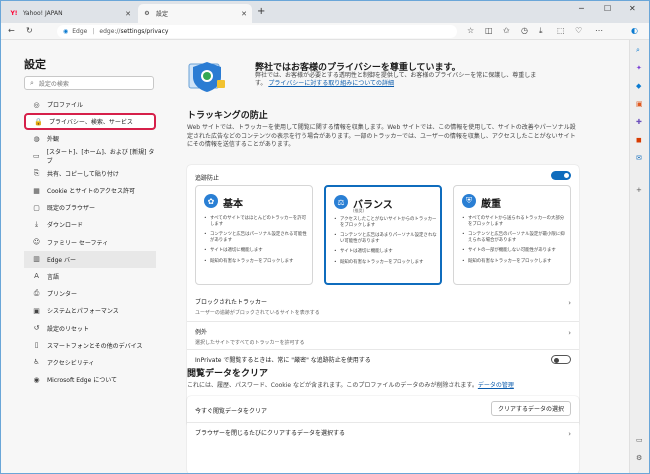 The width and height of the screenshot is (650, 474). What do you see at coordinates (470, 30) in the screenshot?
I see `favorite-star-icon: ☆` at bounding box center [470, 30].